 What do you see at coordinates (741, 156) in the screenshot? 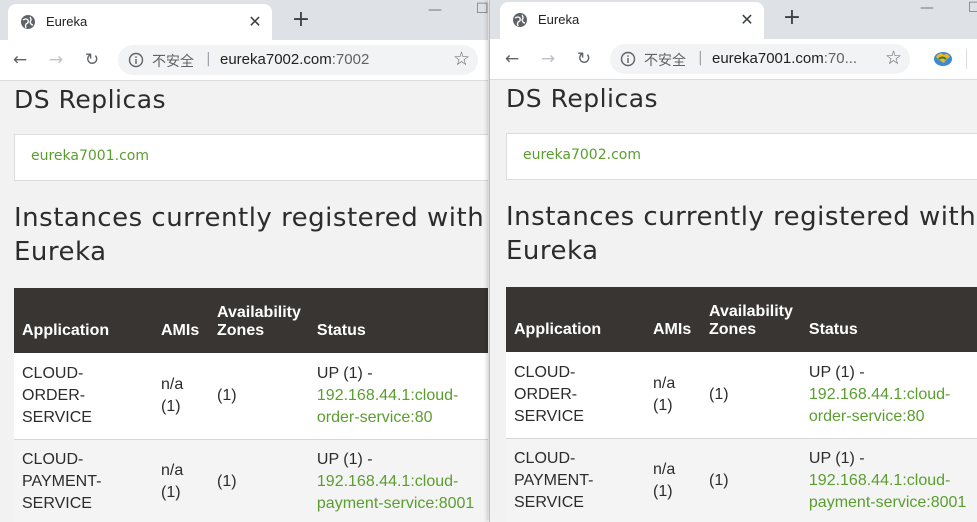
I see `replica-list: eureka7002.com` at bounding box center [741, 156].